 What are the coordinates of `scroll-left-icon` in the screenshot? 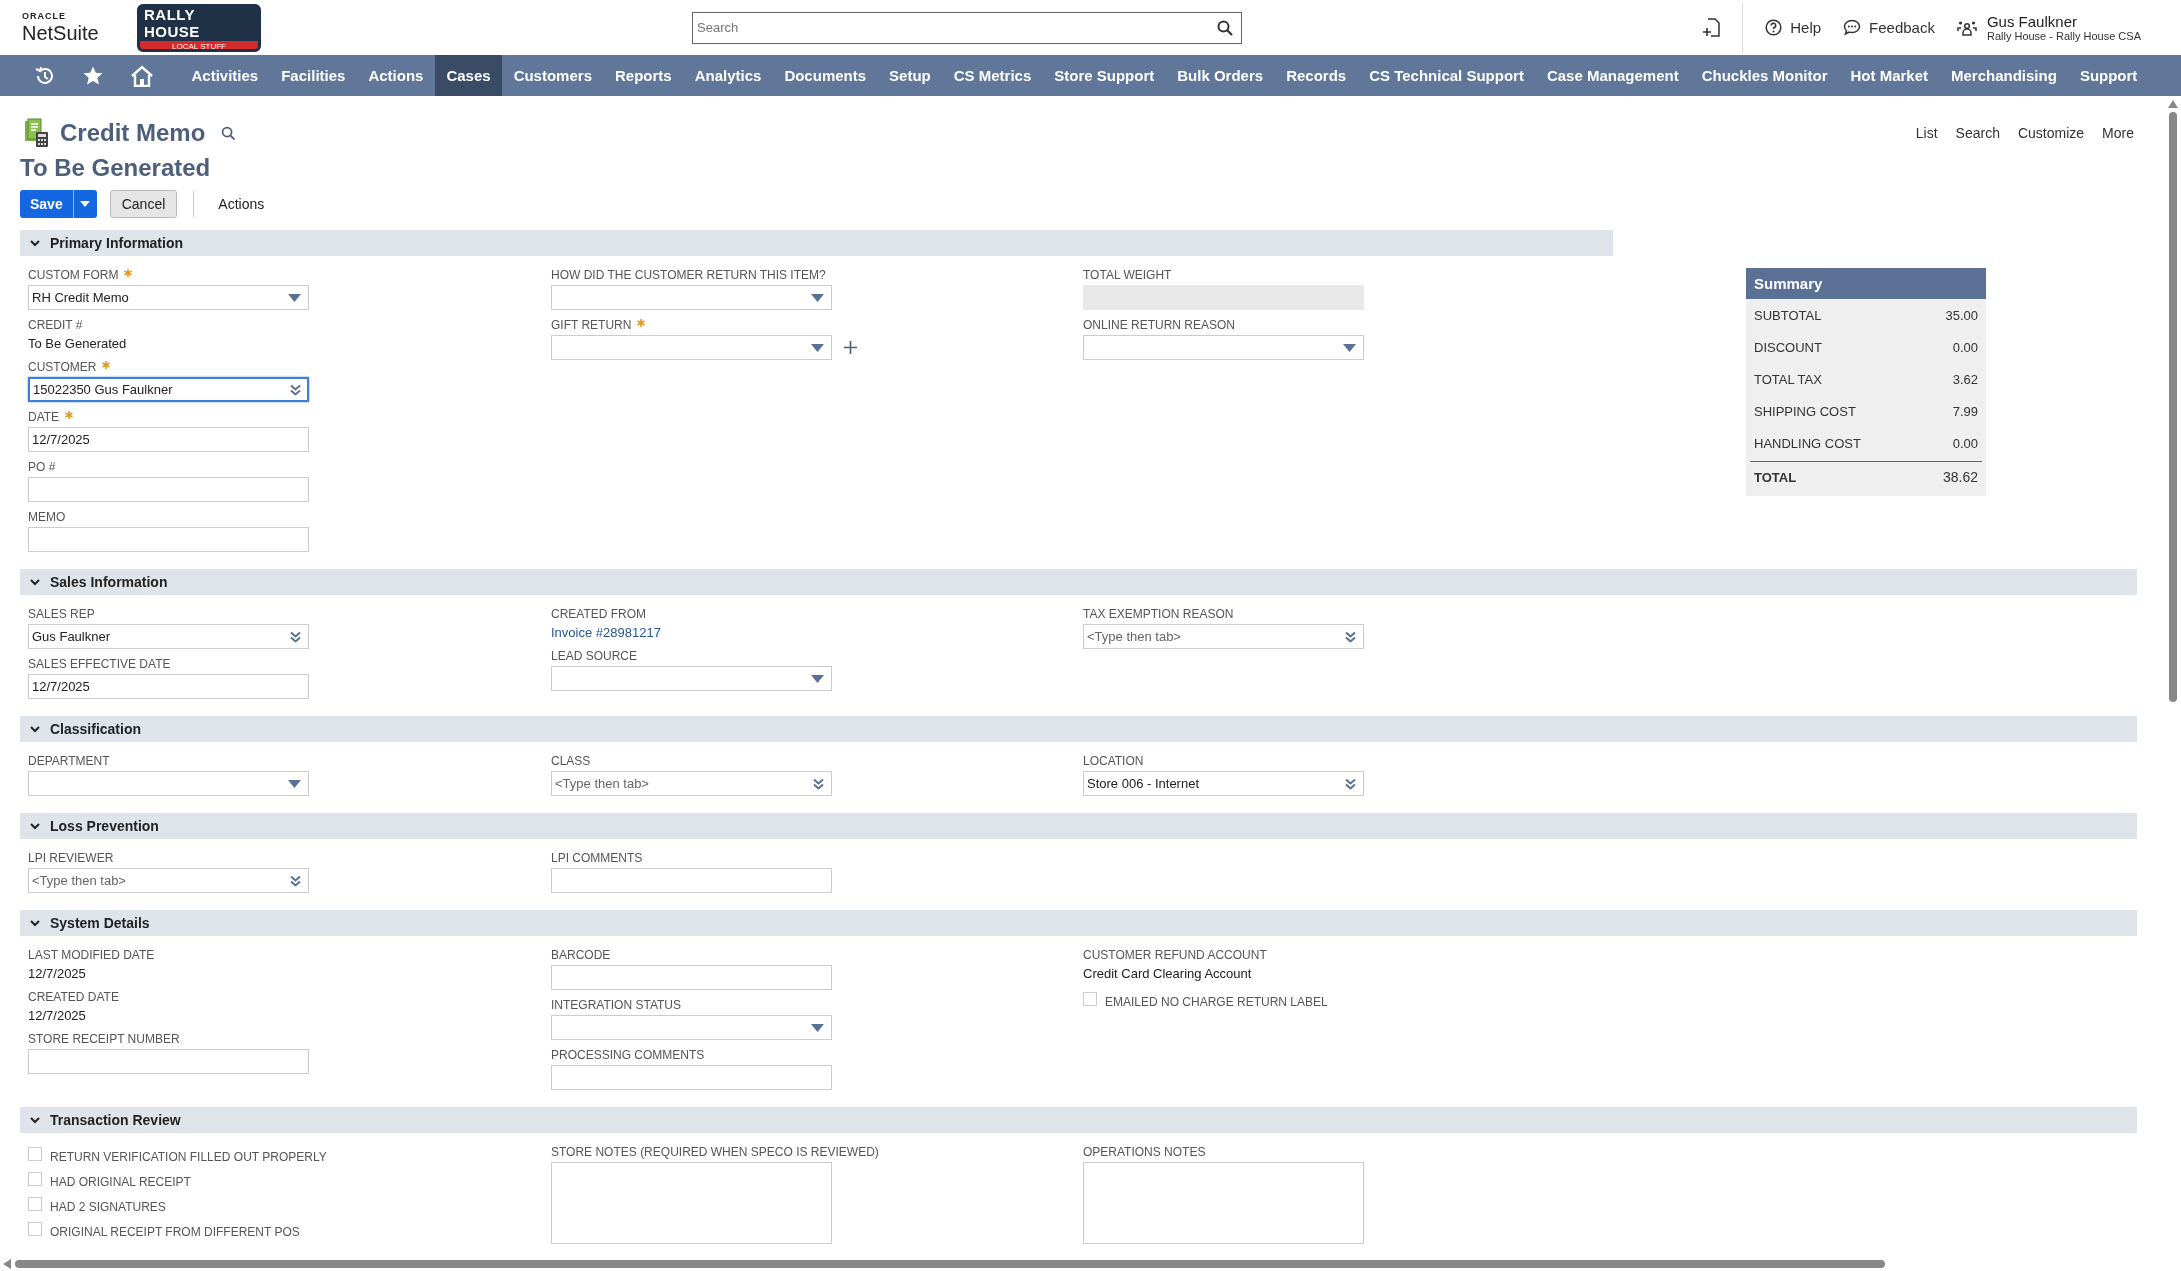 It's located at (7, 1264).